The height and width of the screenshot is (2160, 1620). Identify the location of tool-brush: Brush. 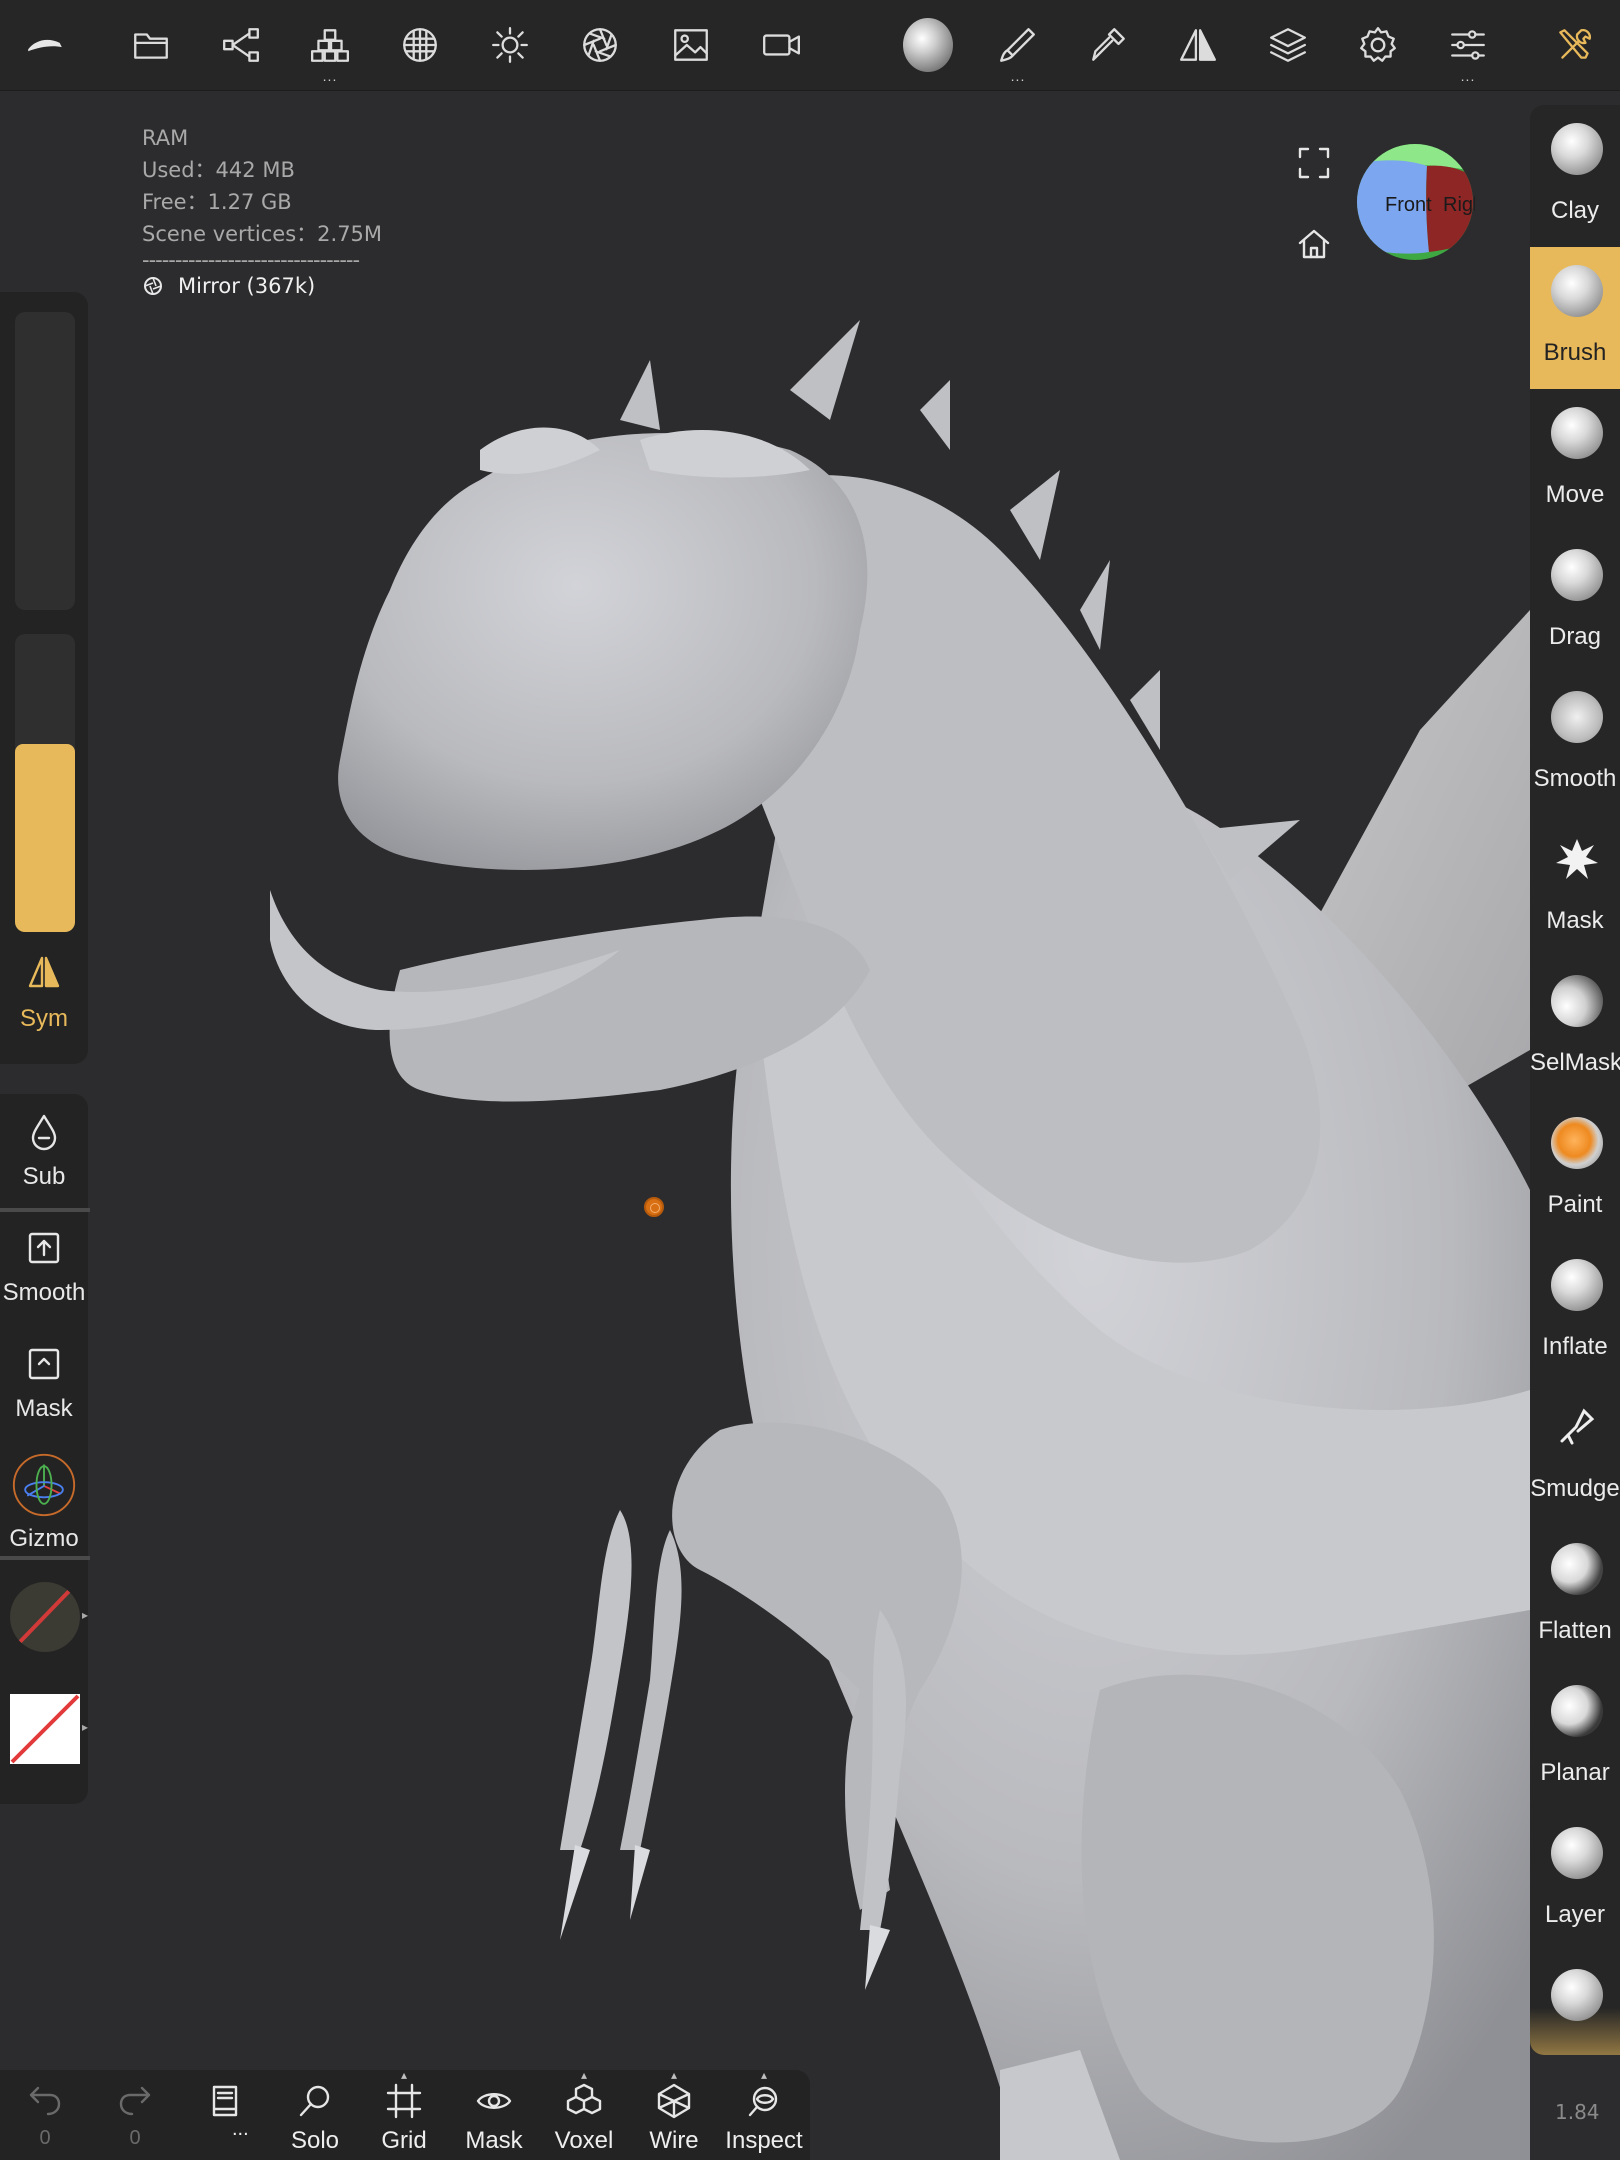
(1575, 318).